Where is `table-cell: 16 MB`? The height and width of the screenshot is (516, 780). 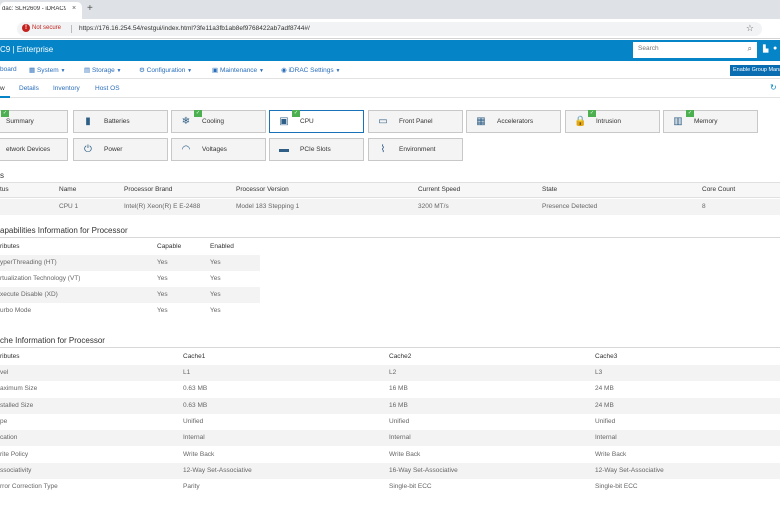 table-cell: 16 MB is located at coordinates (398, 389).